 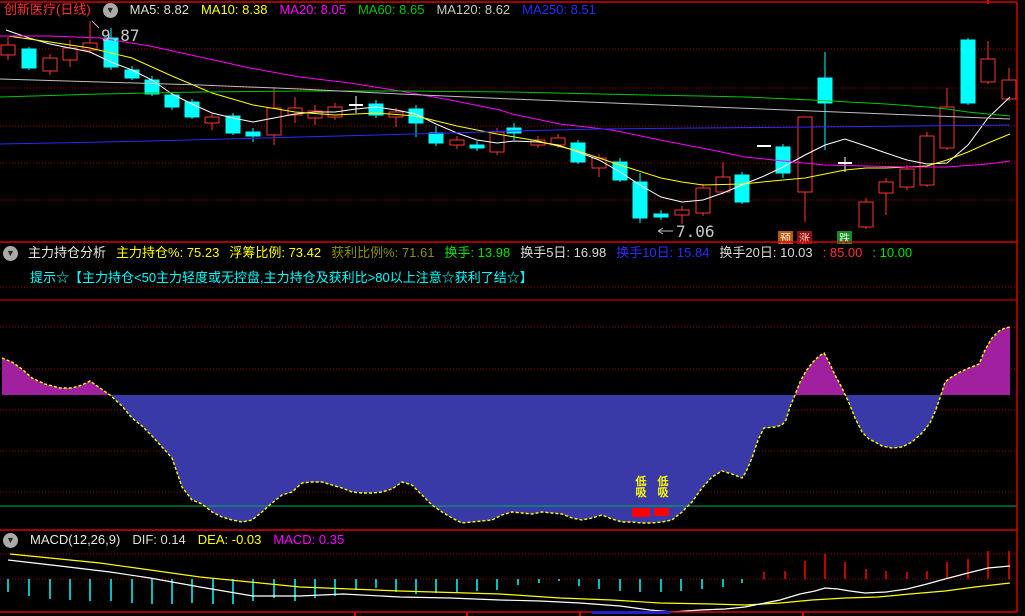 What do you see at coordinates (309, 539) in the screenshot?
I see `stat-field: MACD: 0.35` at bounding box center [309, 539].